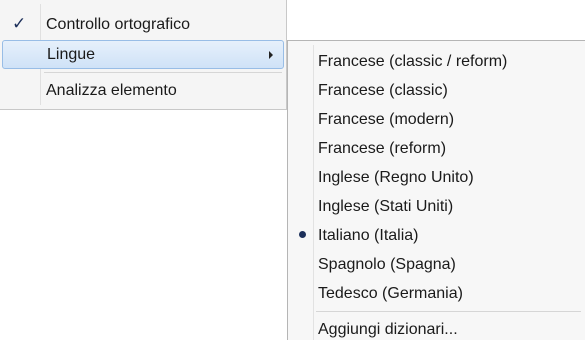 The height and width of the screenshot is (344, 585). I want to click on language-label: Francese (modern), so click(386, 119).